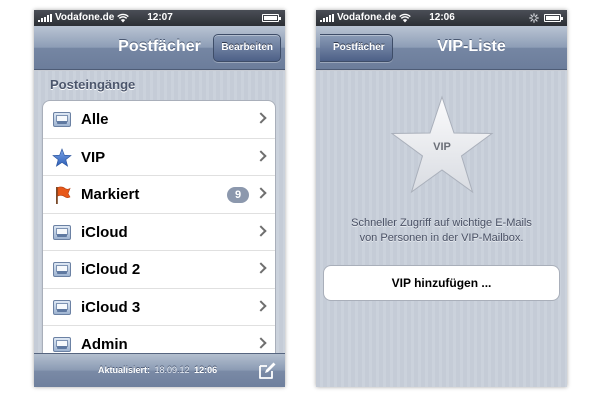 This screenshot has width=600, height=400. I want to click on updated-date: 18.09.12, so click(172, 370).